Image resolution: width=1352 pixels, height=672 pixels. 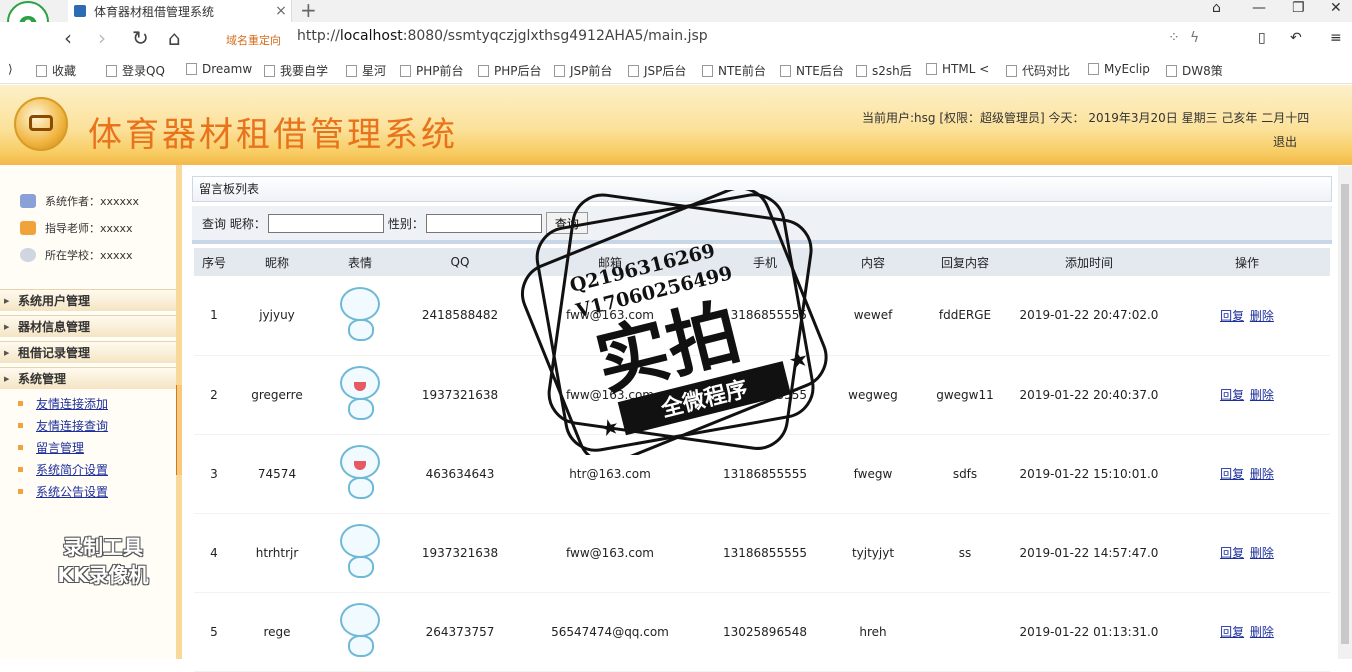 I want to click on bookmark-item: 我要自学, so click(x=296, y=70).